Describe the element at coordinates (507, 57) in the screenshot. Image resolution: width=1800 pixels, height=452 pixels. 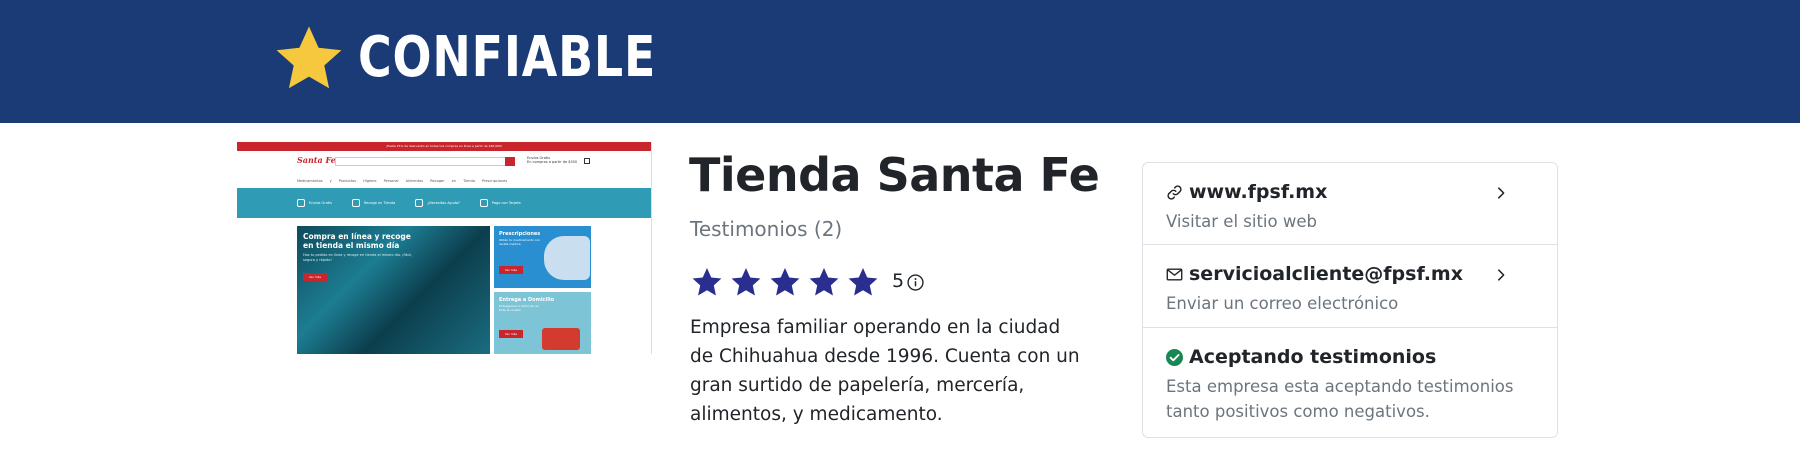
I see `brand-name: CONFIABLE` at that location.